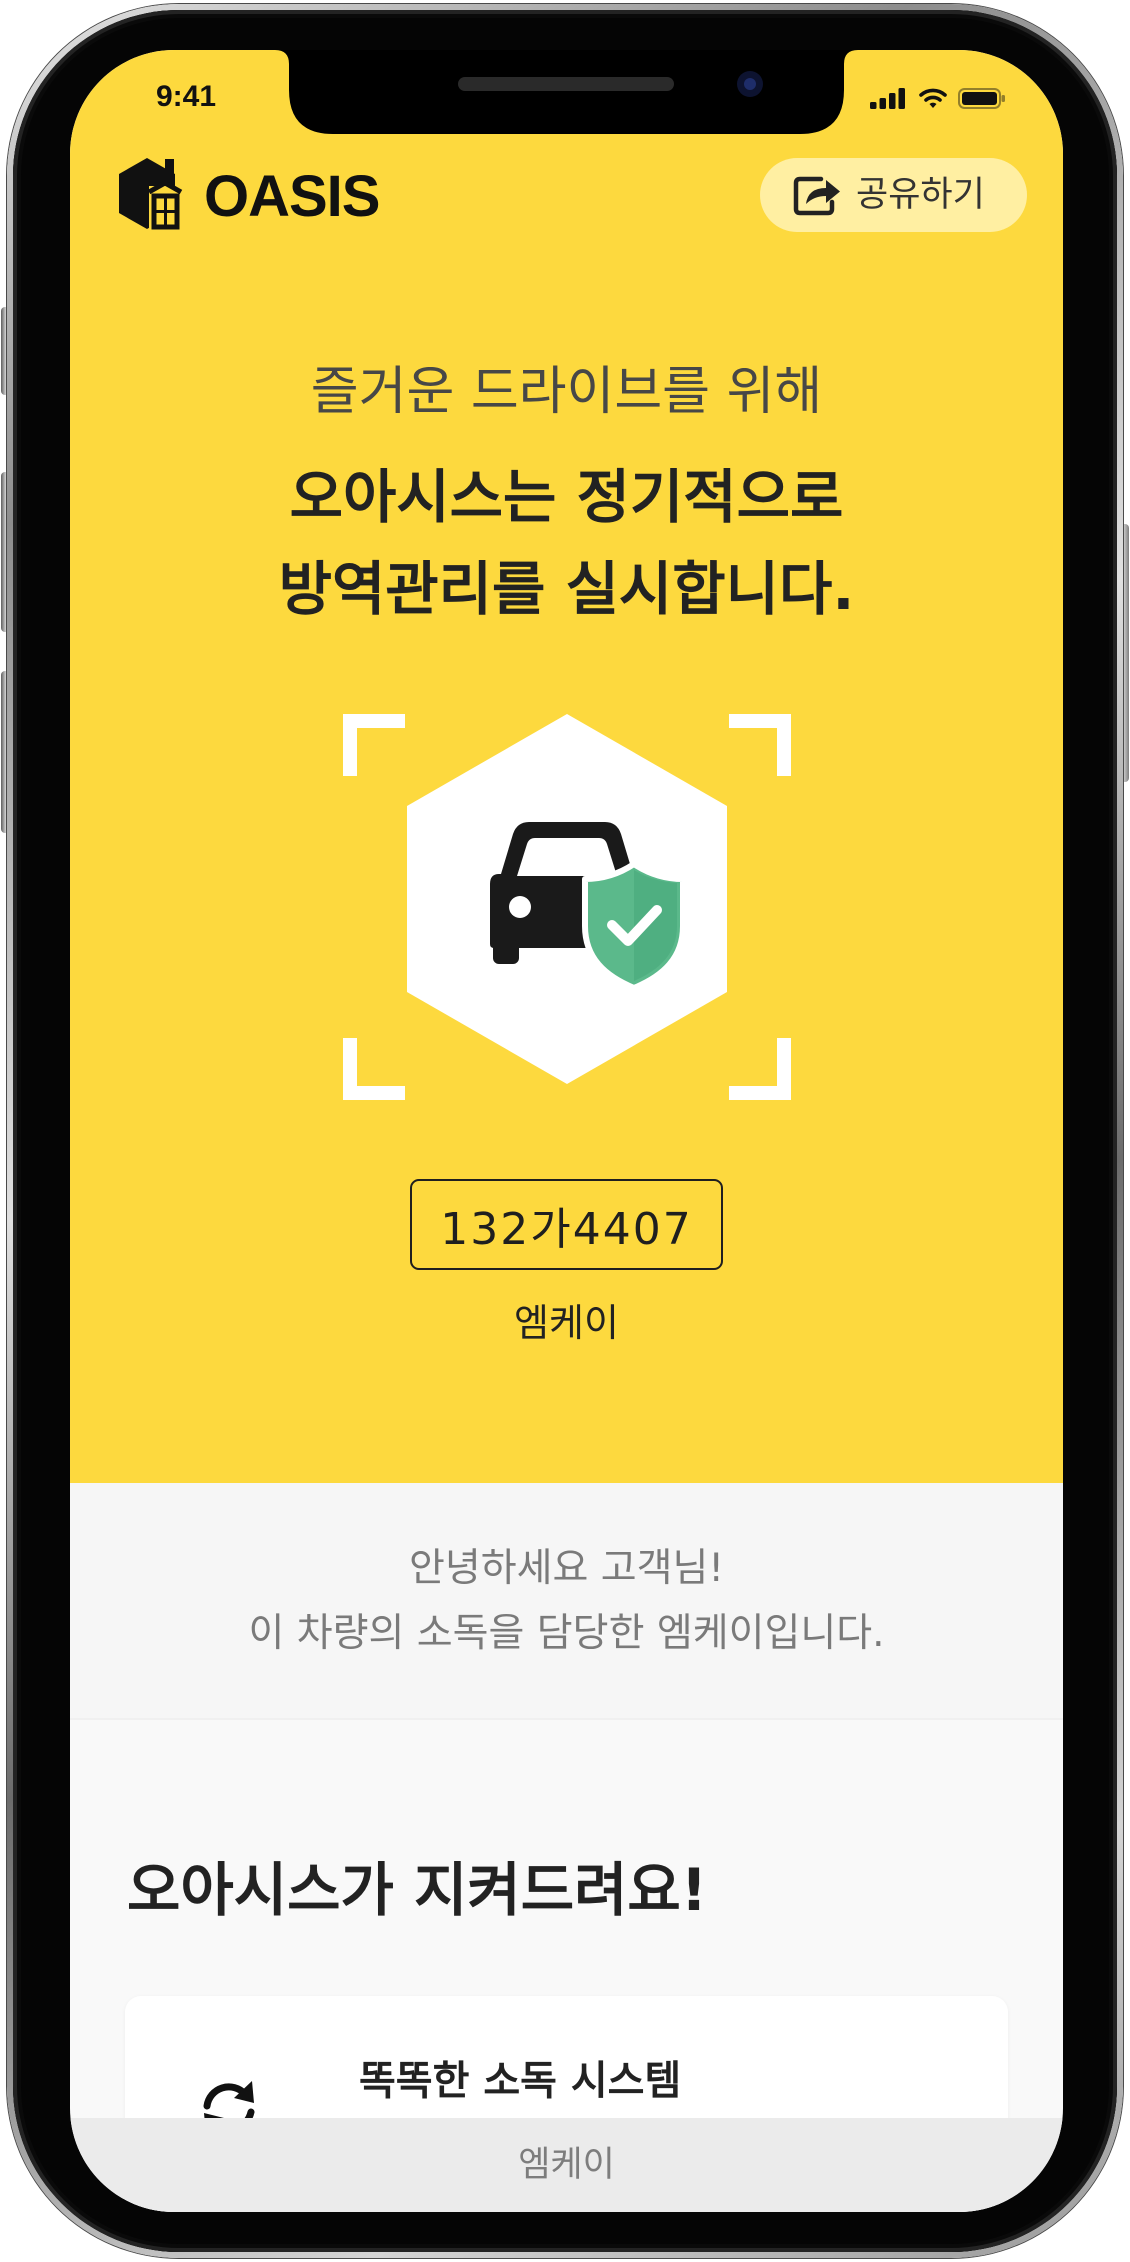  I want to click on share-button: 공유하기, so click(893, 195).